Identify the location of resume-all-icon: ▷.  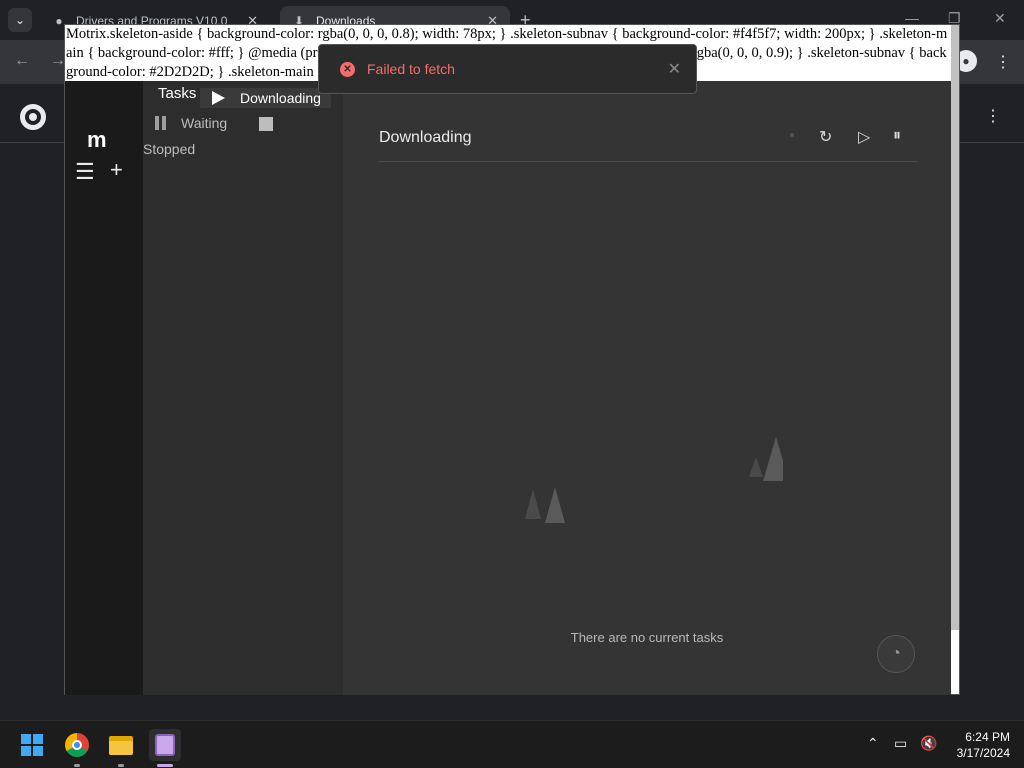
(864, 137).